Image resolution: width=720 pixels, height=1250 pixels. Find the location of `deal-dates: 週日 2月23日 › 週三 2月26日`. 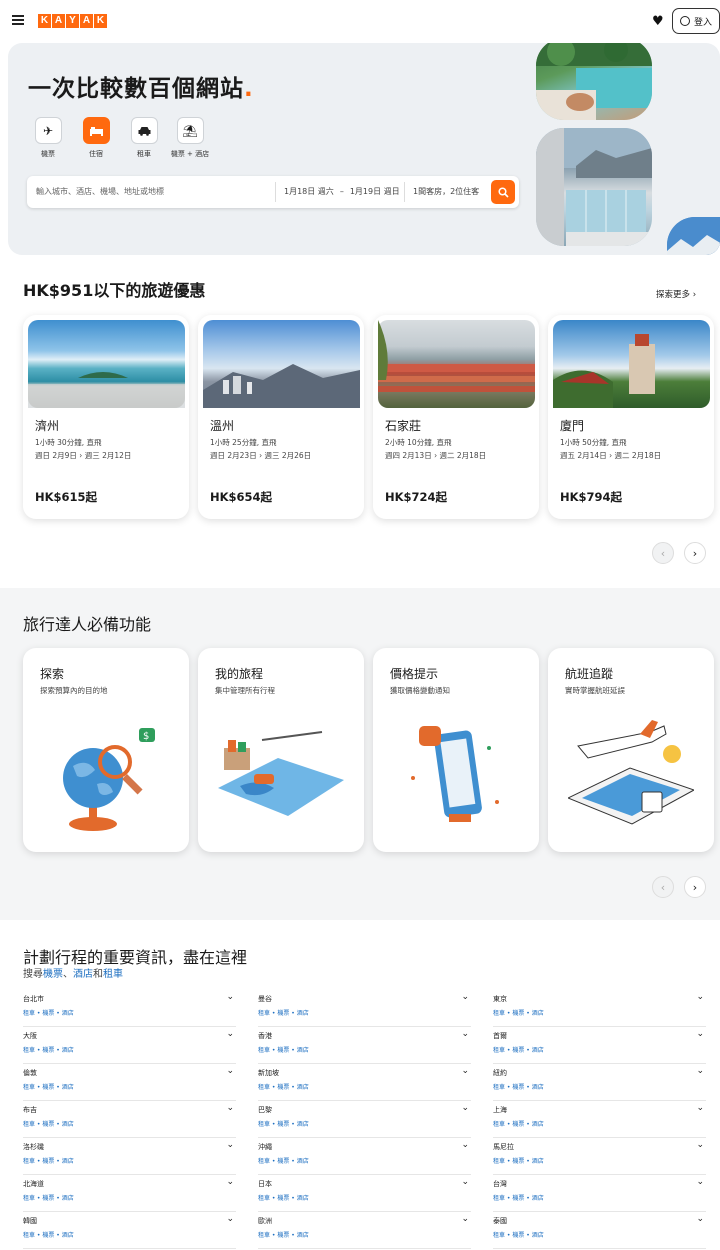

deal-dates: 週日 2月23日 › 週三 2月26日 is located at coordinates (261, 455).